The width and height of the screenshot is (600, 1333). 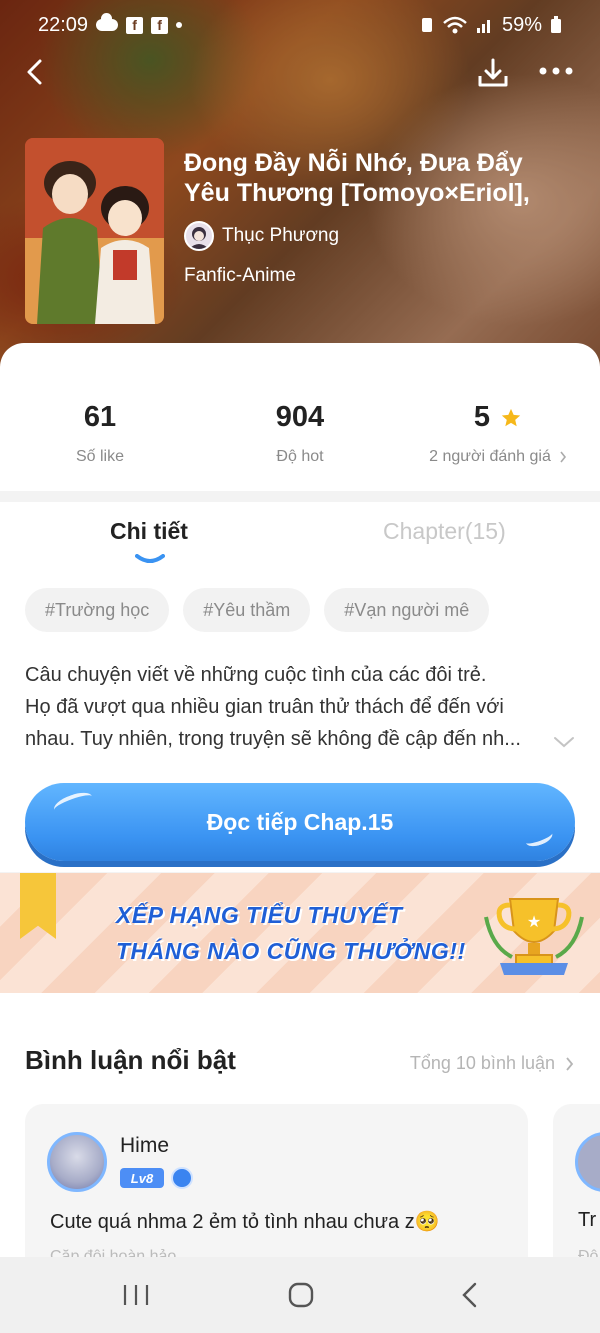 I want to click on cloud-icon, so click(x=107, y=22).